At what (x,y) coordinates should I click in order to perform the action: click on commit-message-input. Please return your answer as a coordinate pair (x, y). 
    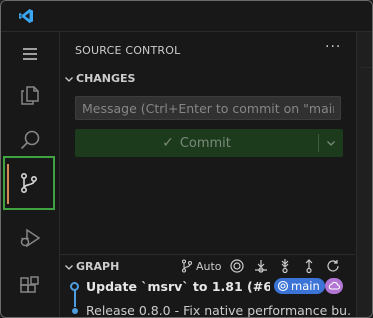
    Looking at the image, I should click on (208, 108).